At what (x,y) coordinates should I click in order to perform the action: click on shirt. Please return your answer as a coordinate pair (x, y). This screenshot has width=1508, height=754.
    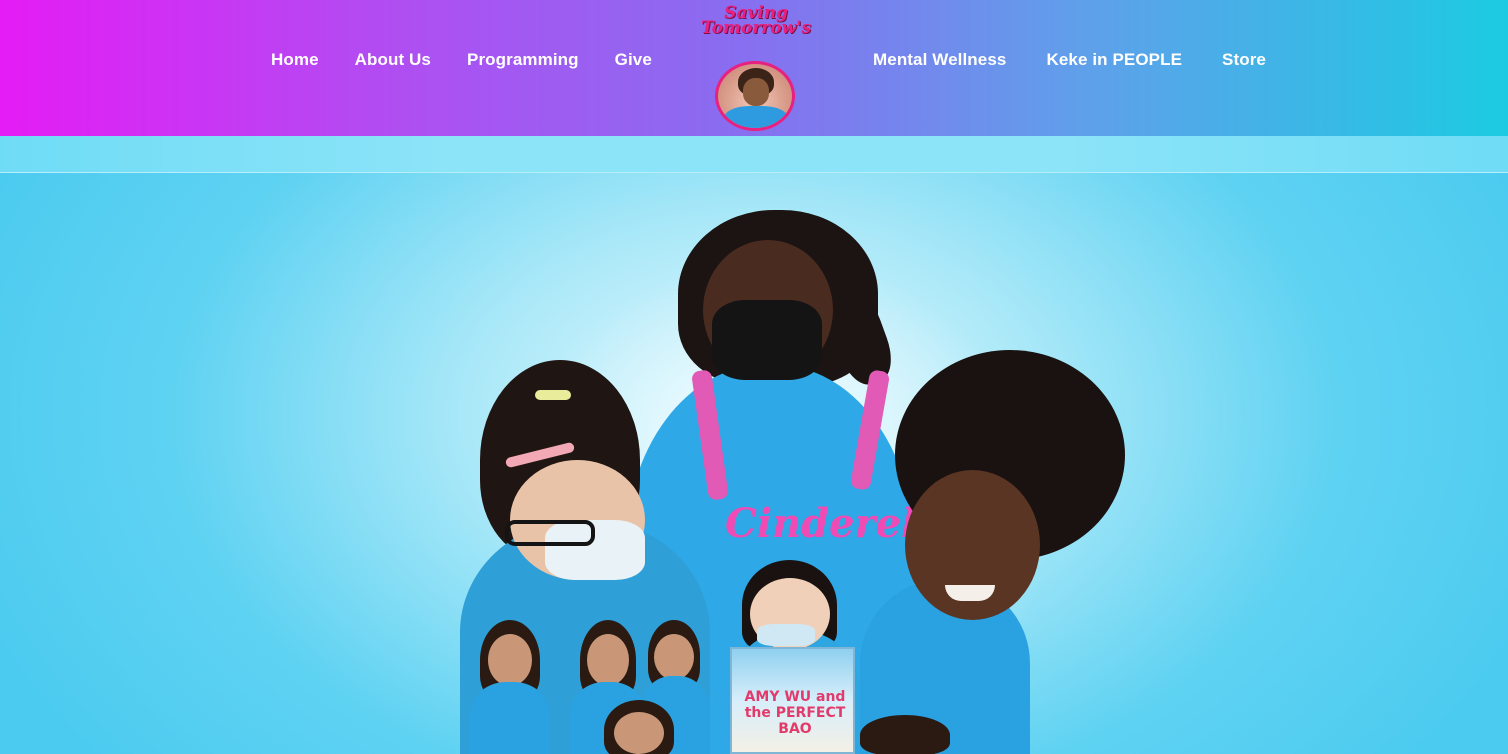
    Looking at the image, I should click on (510, 718).